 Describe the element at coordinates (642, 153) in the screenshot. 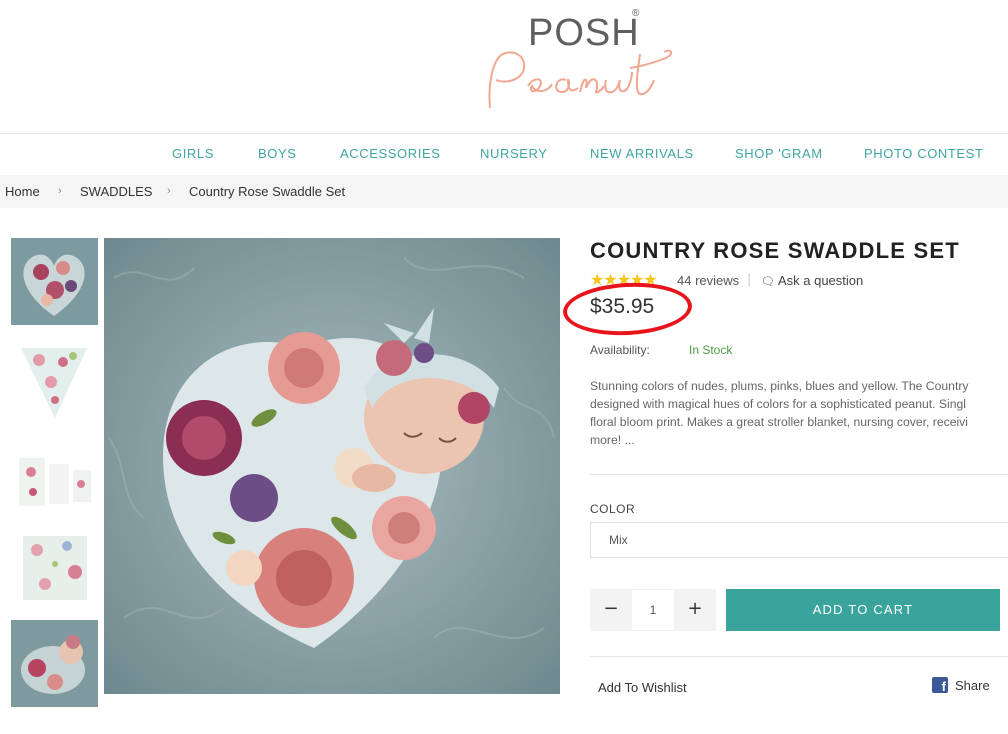

I see `nav-new-arrivals: NEW ARRIVALS` at that location.